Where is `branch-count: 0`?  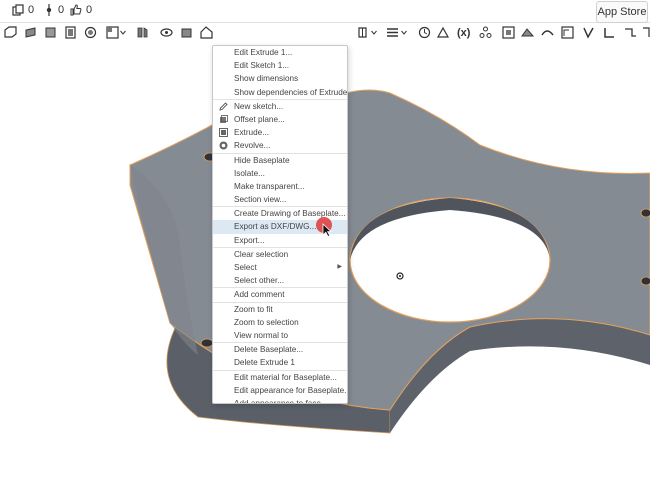 branch-count: 0 is located at coordinates (61, 10).